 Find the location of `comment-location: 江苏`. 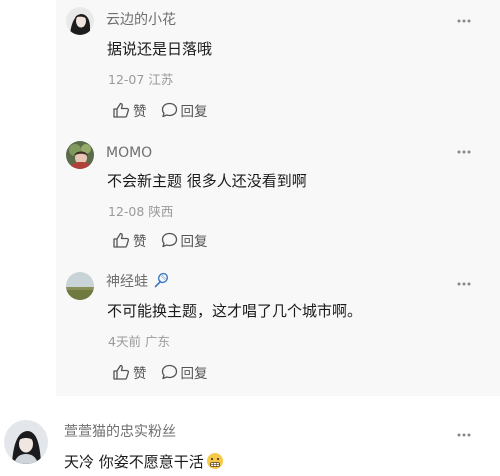

comment-location: 江苏 is located at coordinates (161, 79).